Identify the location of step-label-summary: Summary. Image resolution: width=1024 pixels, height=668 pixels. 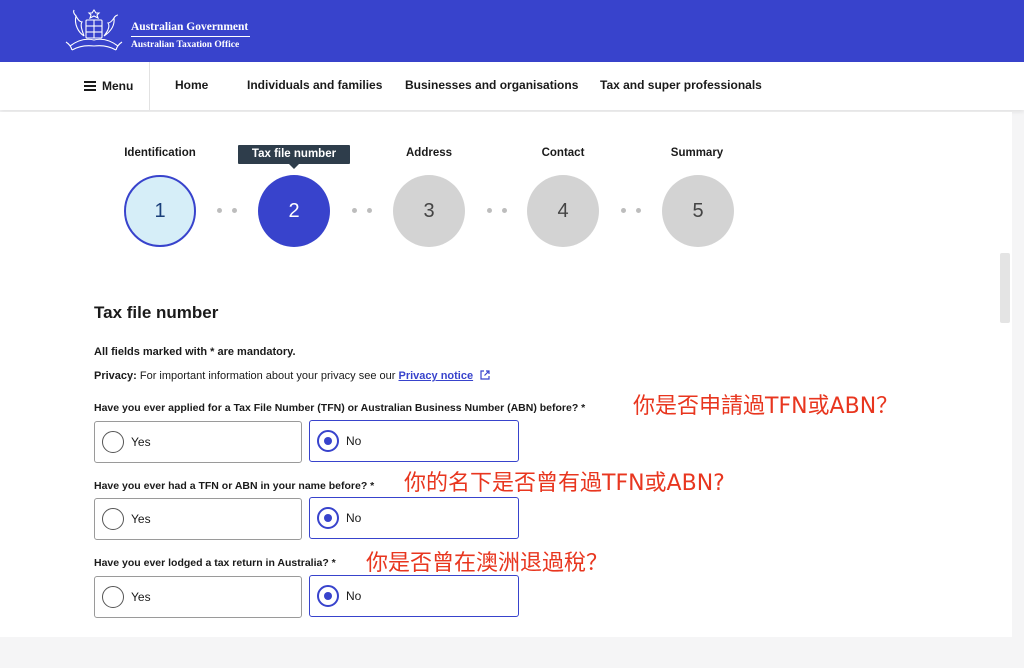
(697, 153).